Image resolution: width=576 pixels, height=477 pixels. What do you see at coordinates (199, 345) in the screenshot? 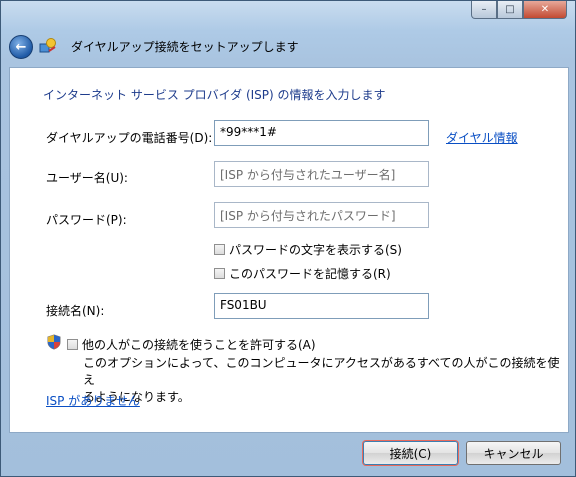
I see `allow-others-label: 他の人がこの接続を使うことを許可する(A)` at bounding box center [199, 345].